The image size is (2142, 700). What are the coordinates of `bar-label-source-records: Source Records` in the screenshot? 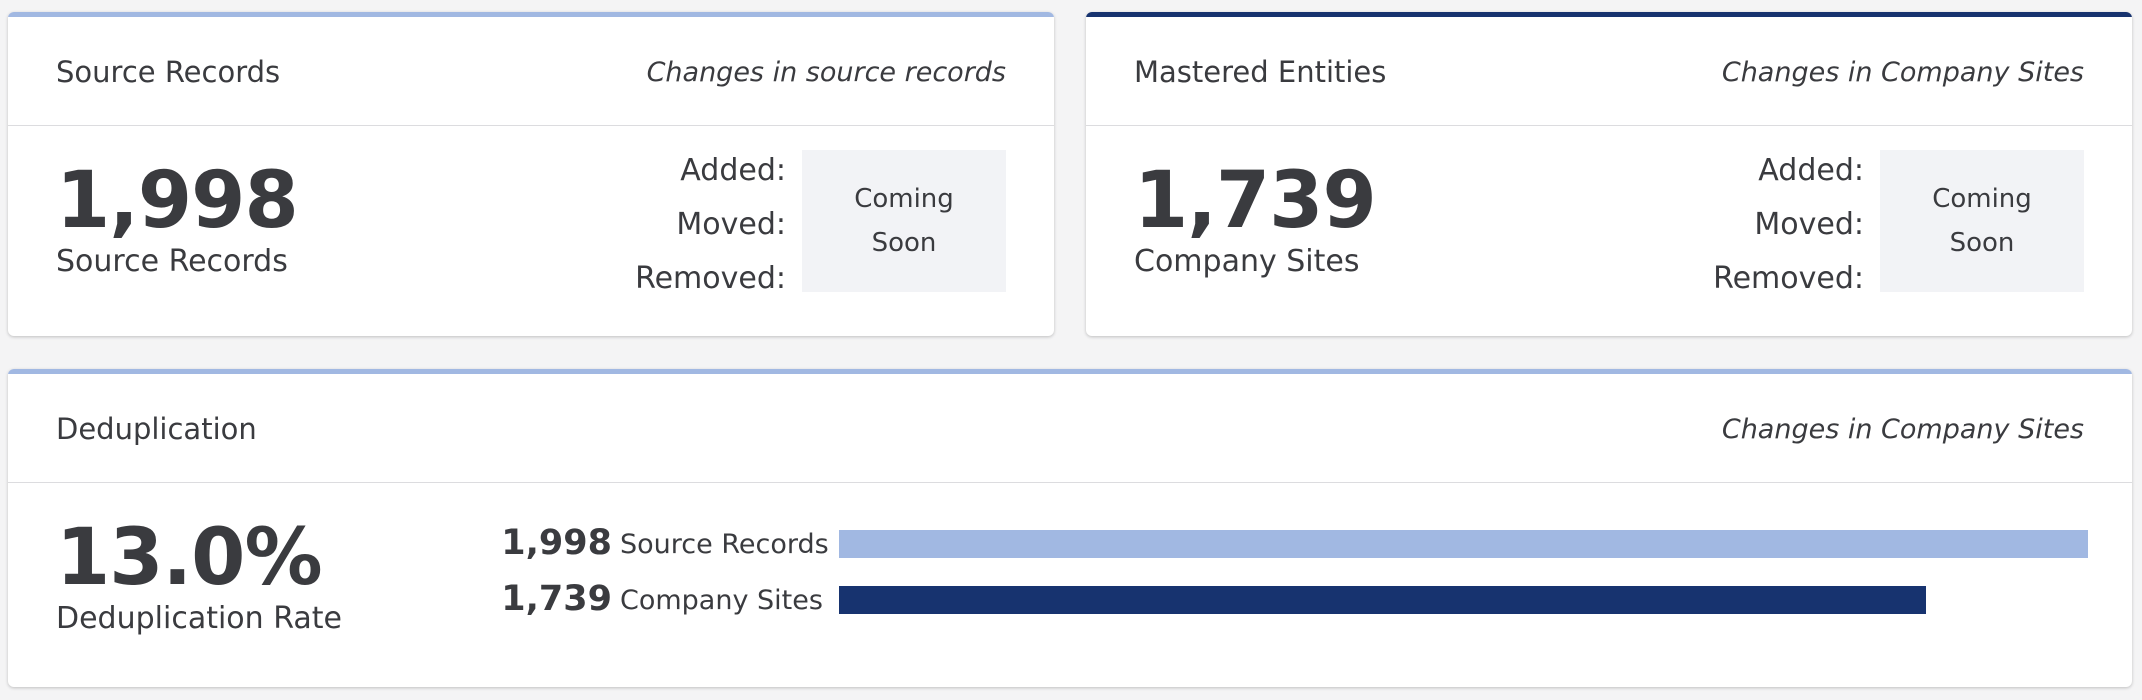 It's located at (724, 544).